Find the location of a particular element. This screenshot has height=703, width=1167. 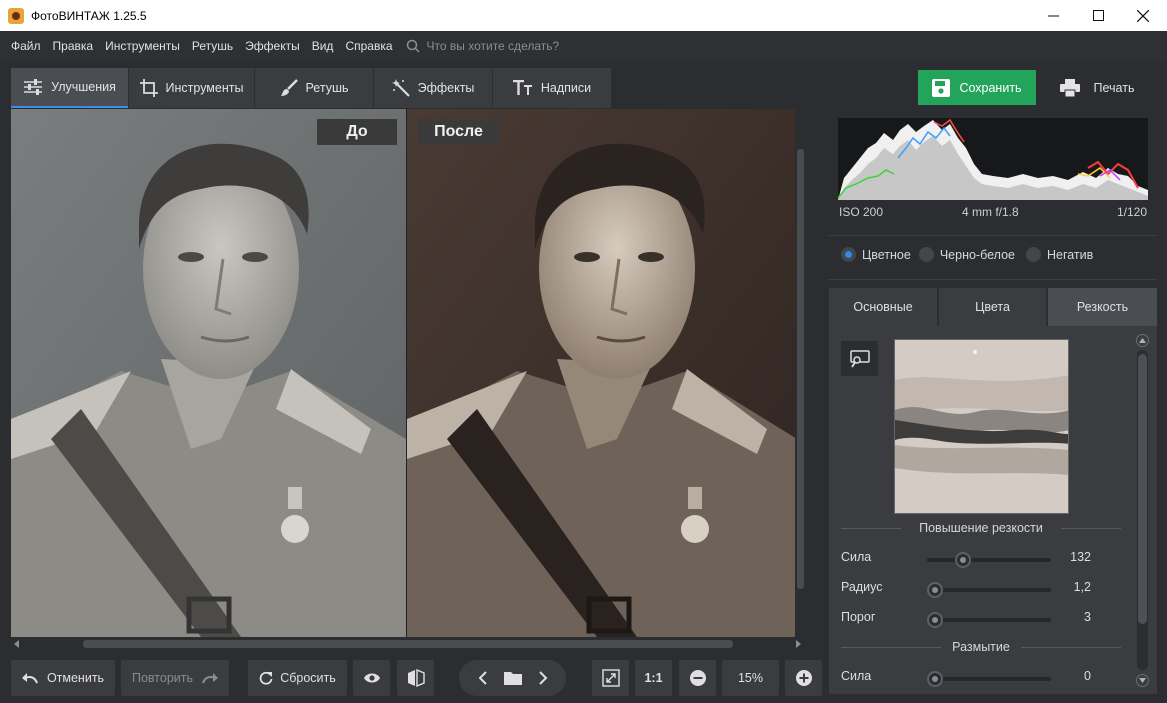

color-mode-group: Цветное Черно-белое Негатив is located at coordinates (967, 254).